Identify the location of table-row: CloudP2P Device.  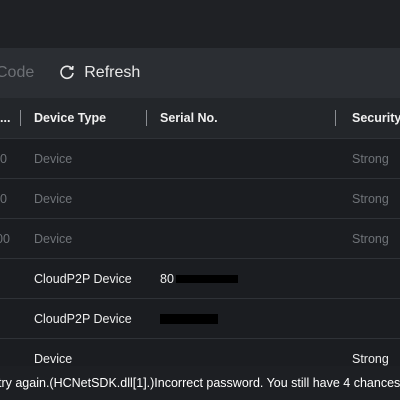
(200, 318).